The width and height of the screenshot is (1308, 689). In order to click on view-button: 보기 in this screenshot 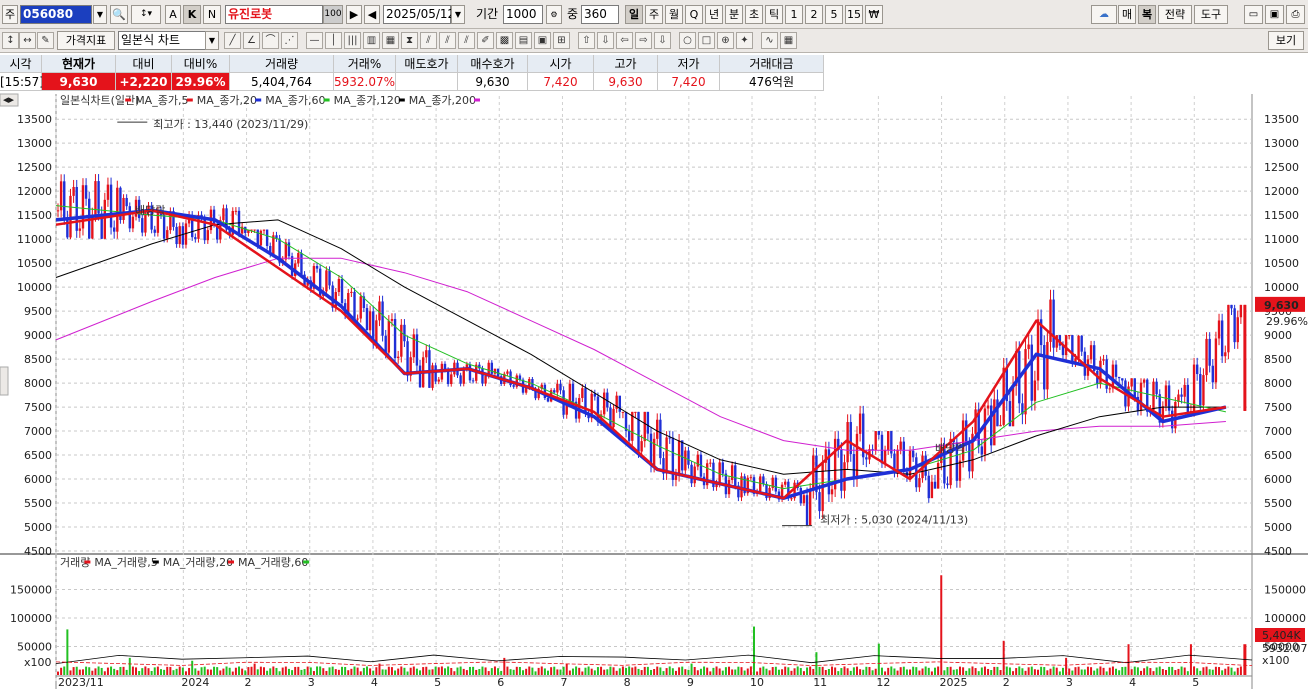, I will do `click(1286, 40)`.